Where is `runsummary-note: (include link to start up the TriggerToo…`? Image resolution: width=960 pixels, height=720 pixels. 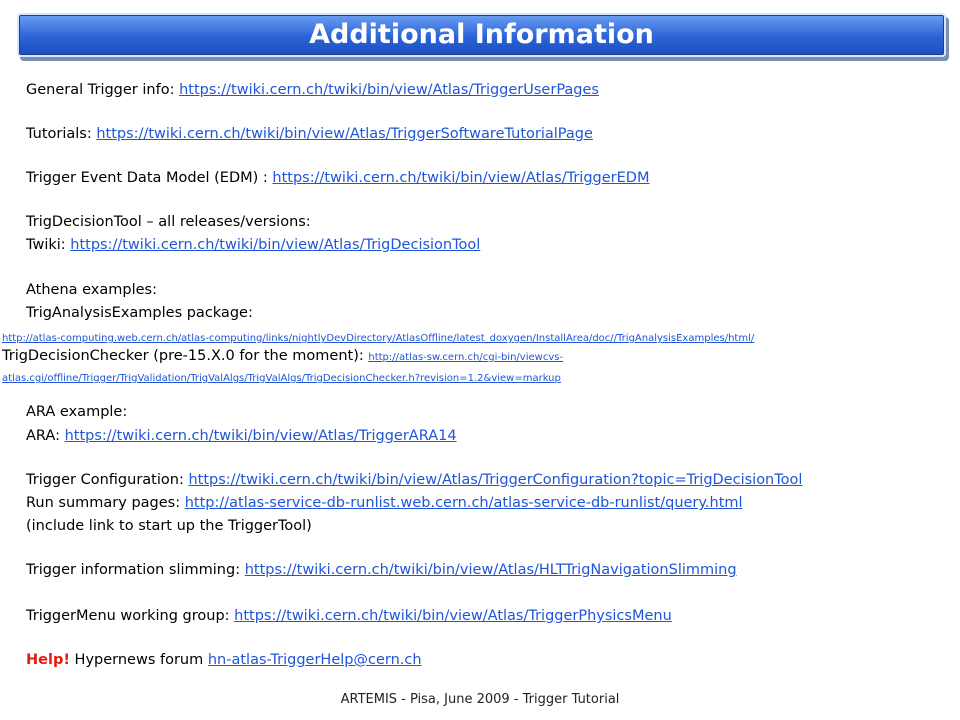
runsummary-note: (include link to start up the TriggerToo… is located at coordinates (169, 526).